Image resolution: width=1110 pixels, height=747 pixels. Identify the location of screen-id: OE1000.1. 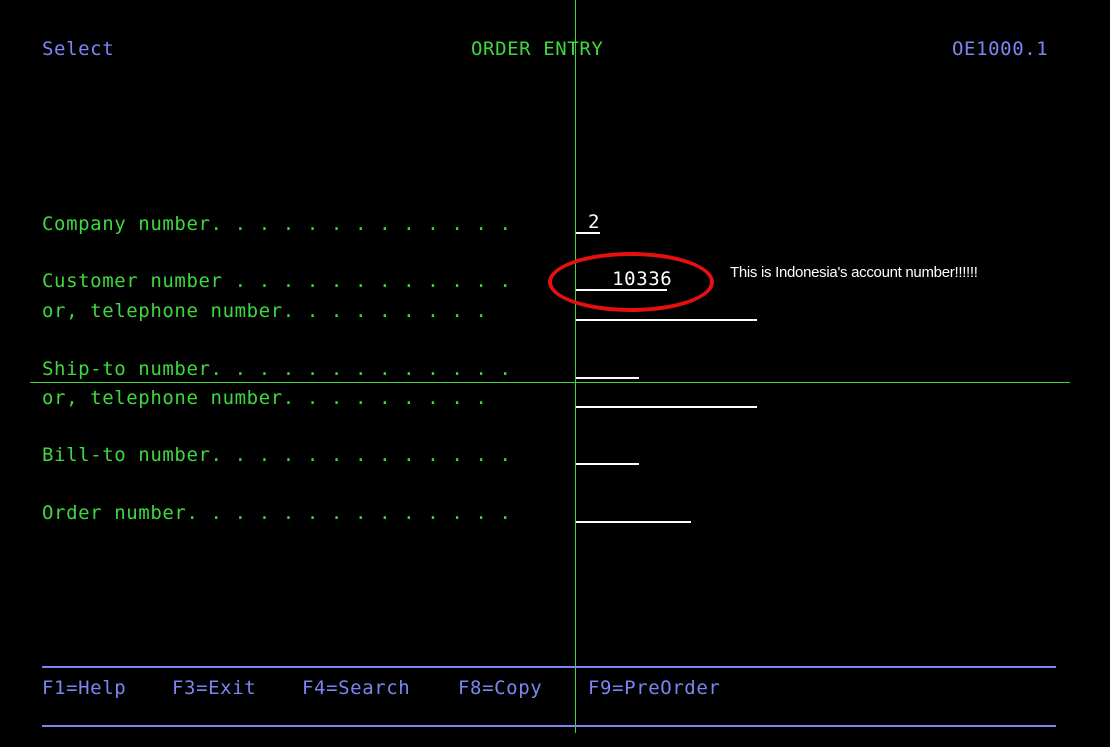
(1000, 49).